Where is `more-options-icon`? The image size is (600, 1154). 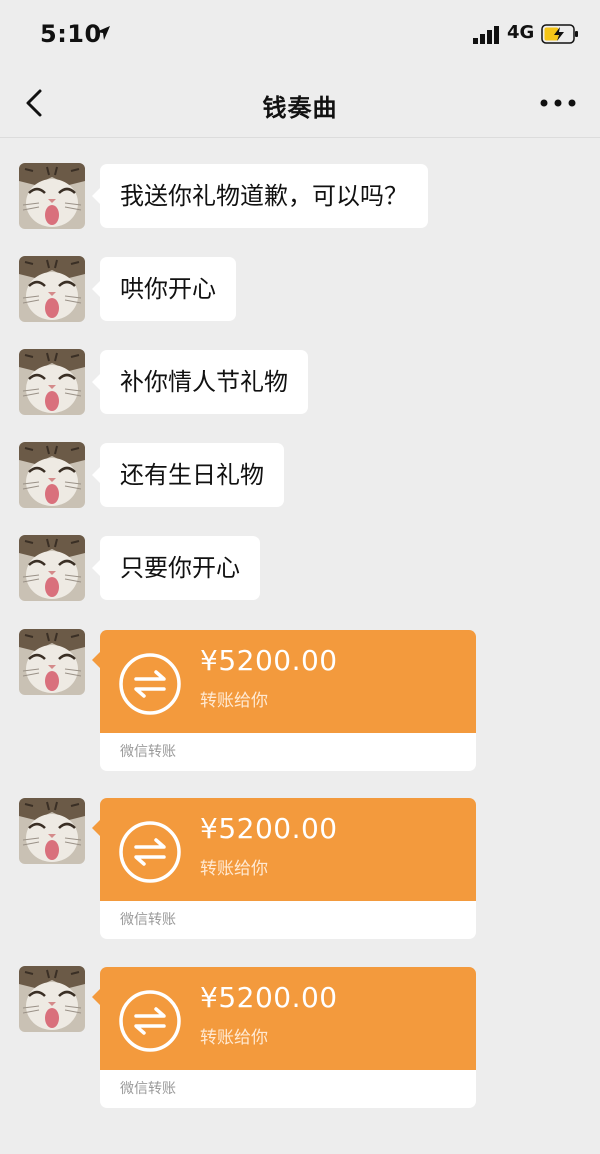 more-options-icon is located at coordinates (558, 103).